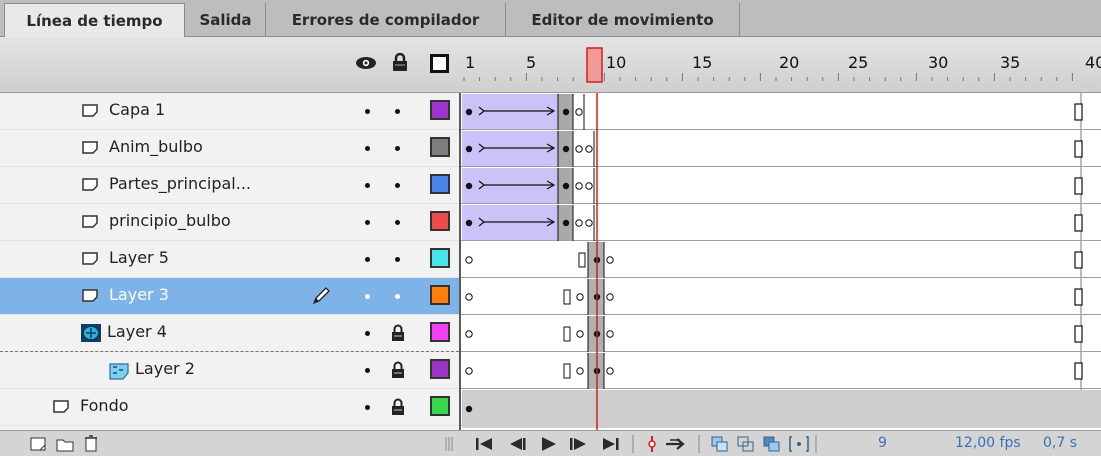  I want to click on layer-name: Layer 3, so click(139, 295).